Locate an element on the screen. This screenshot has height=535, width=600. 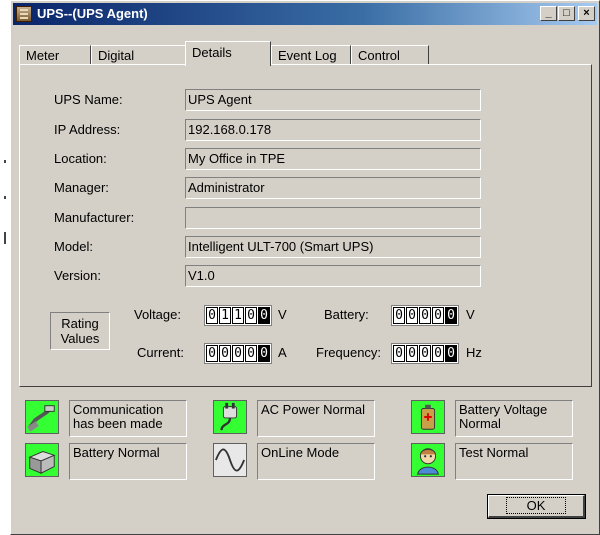
location-label: Location: is located at coordinates (80, 158).